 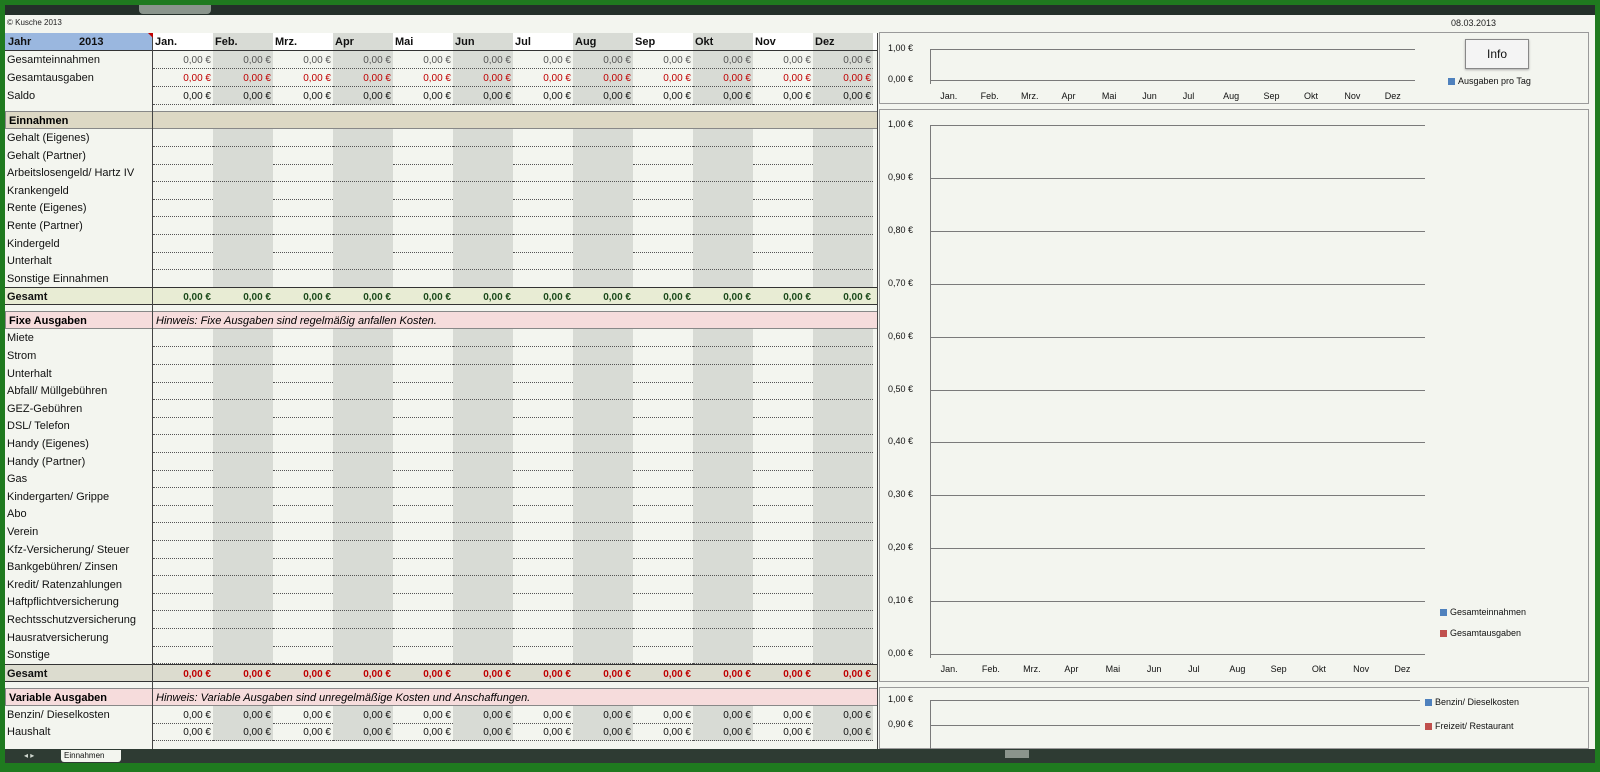 What do you see at coordinates (483, 42) in the screenshot?
I see `month-header: Jun` at bounding box center [483, 42].